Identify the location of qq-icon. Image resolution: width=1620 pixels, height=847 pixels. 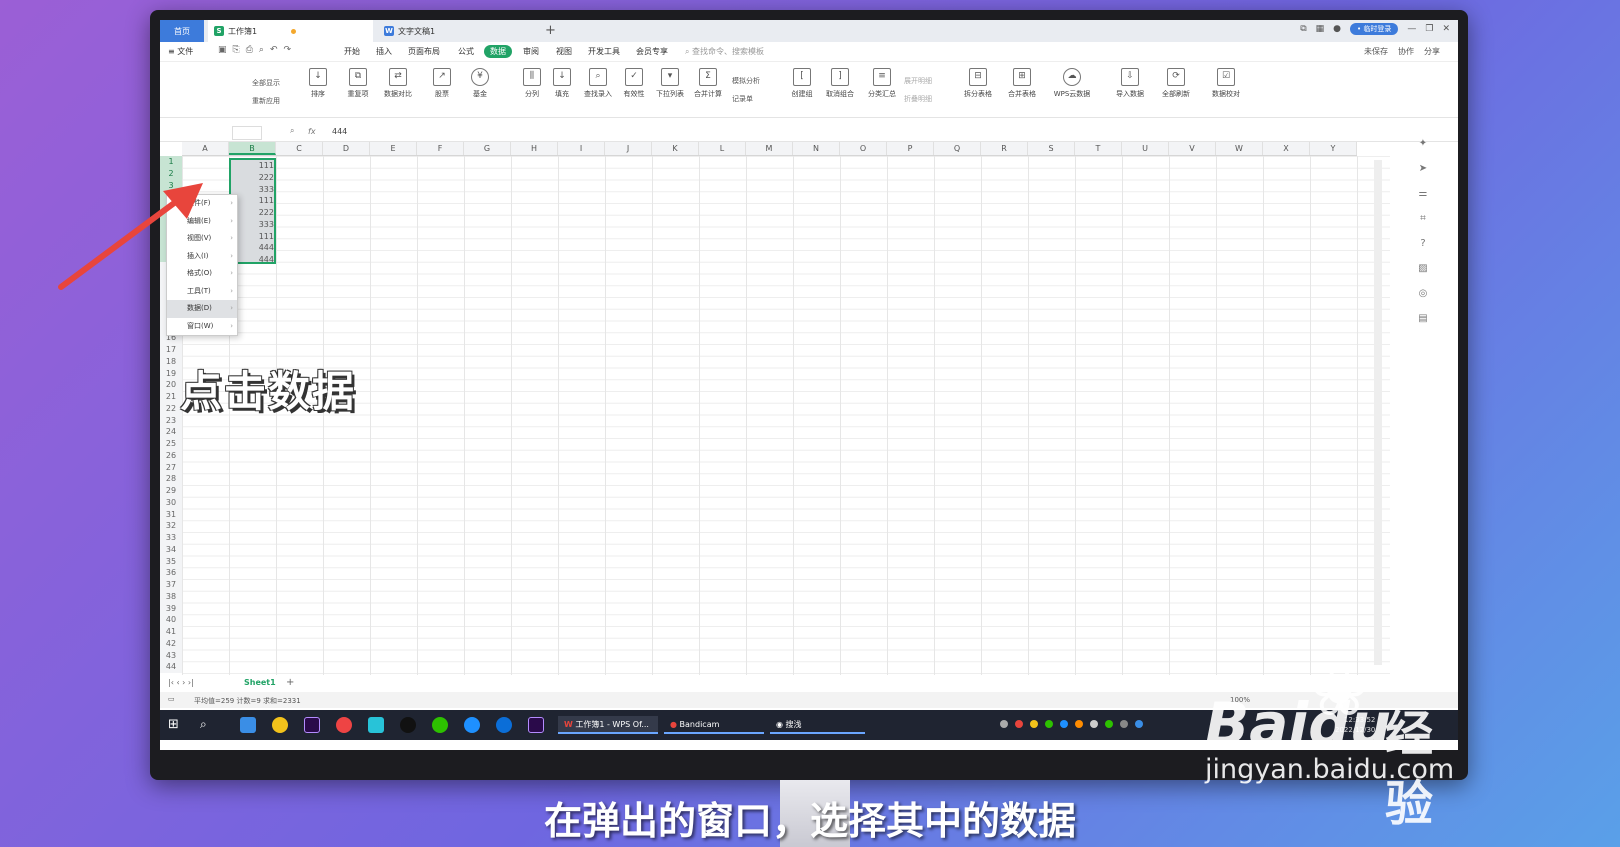
(408, 725).